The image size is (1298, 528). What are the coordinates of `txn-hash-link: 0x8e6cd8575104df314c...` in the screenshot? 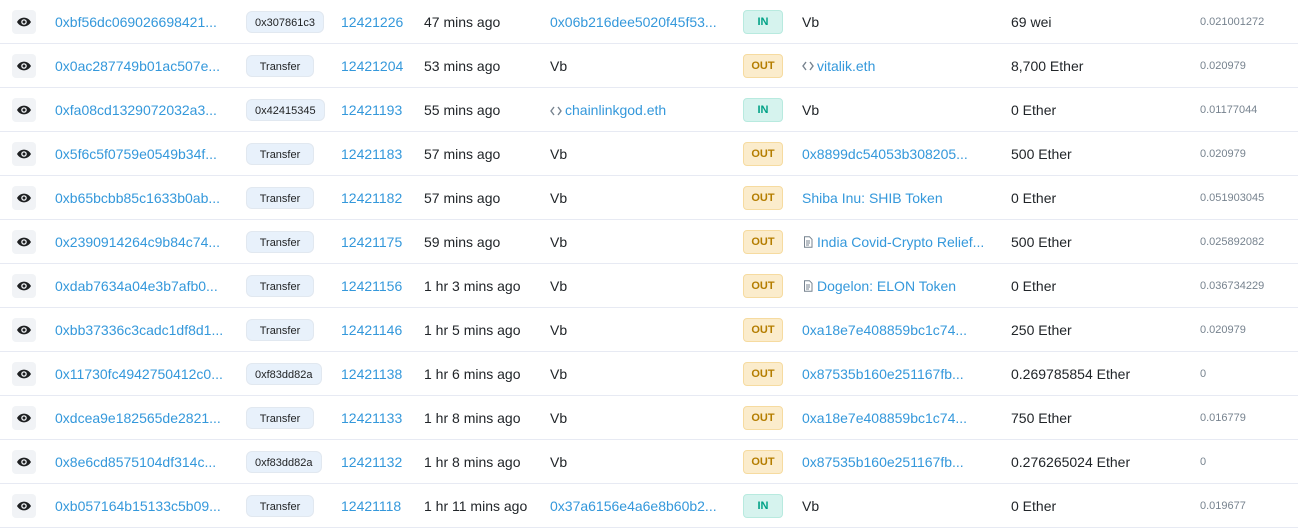 It's located at (140, 462).